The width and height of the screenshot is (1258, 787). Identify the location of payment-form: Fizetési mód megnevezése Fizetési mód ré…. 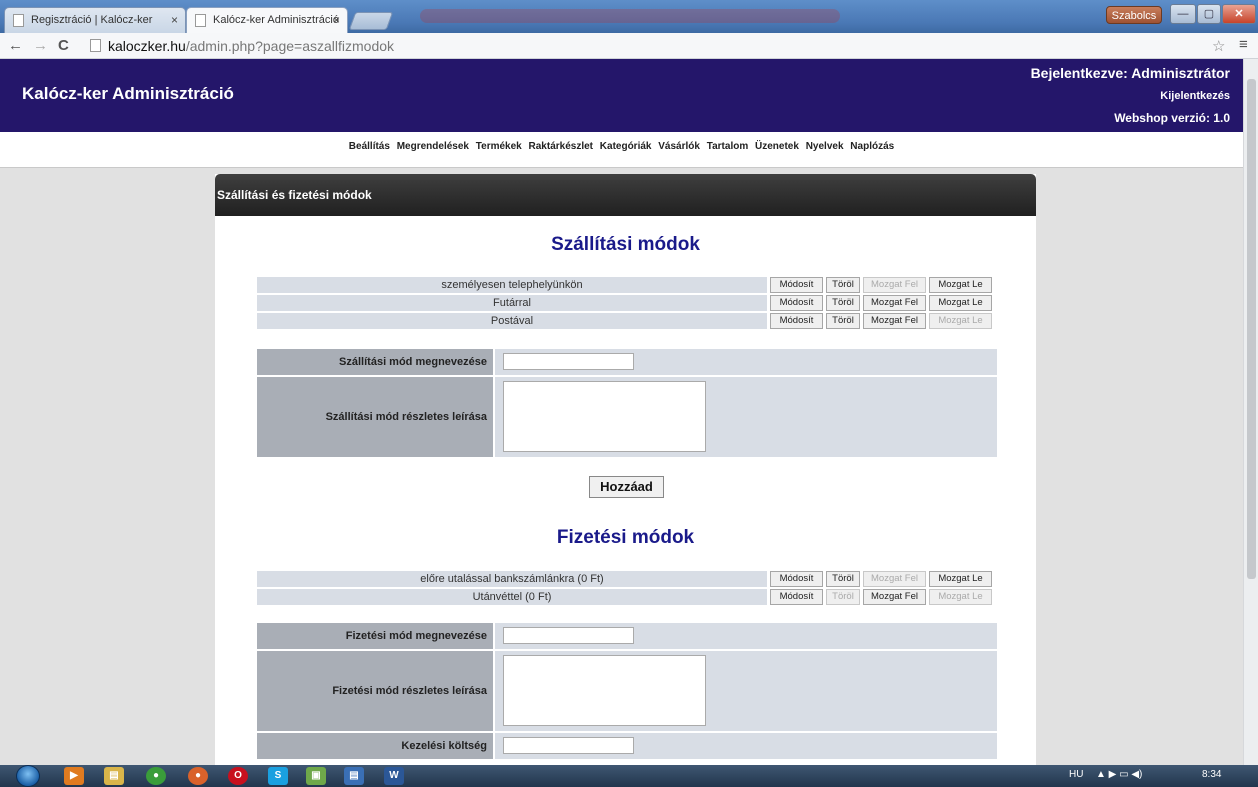
(627, 693).